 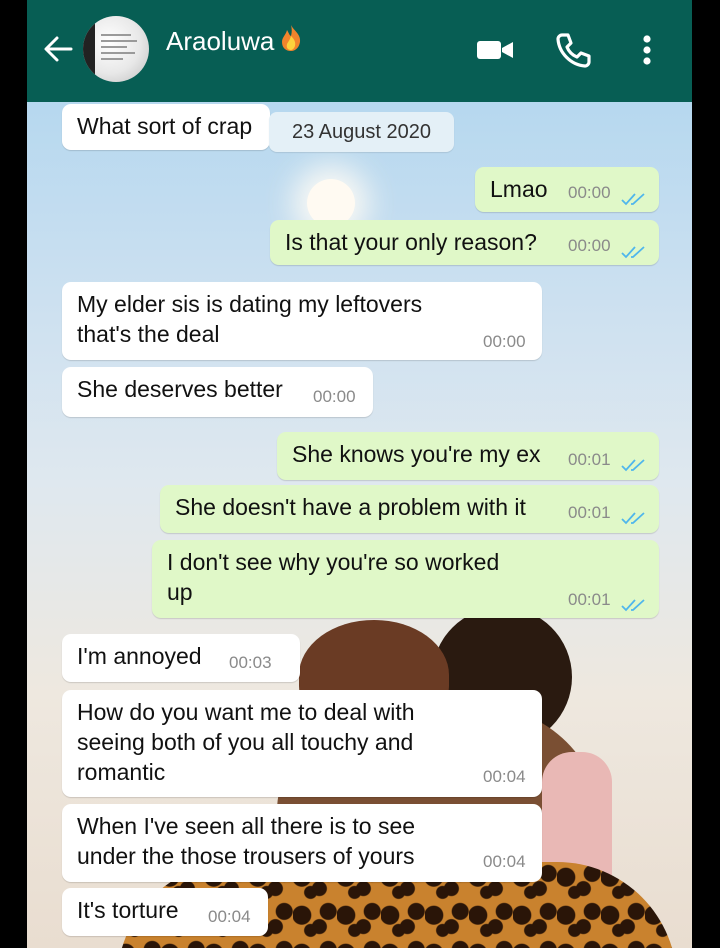 I want to click on contact-name-text: Araoluwa, so click(x=220, y=41).